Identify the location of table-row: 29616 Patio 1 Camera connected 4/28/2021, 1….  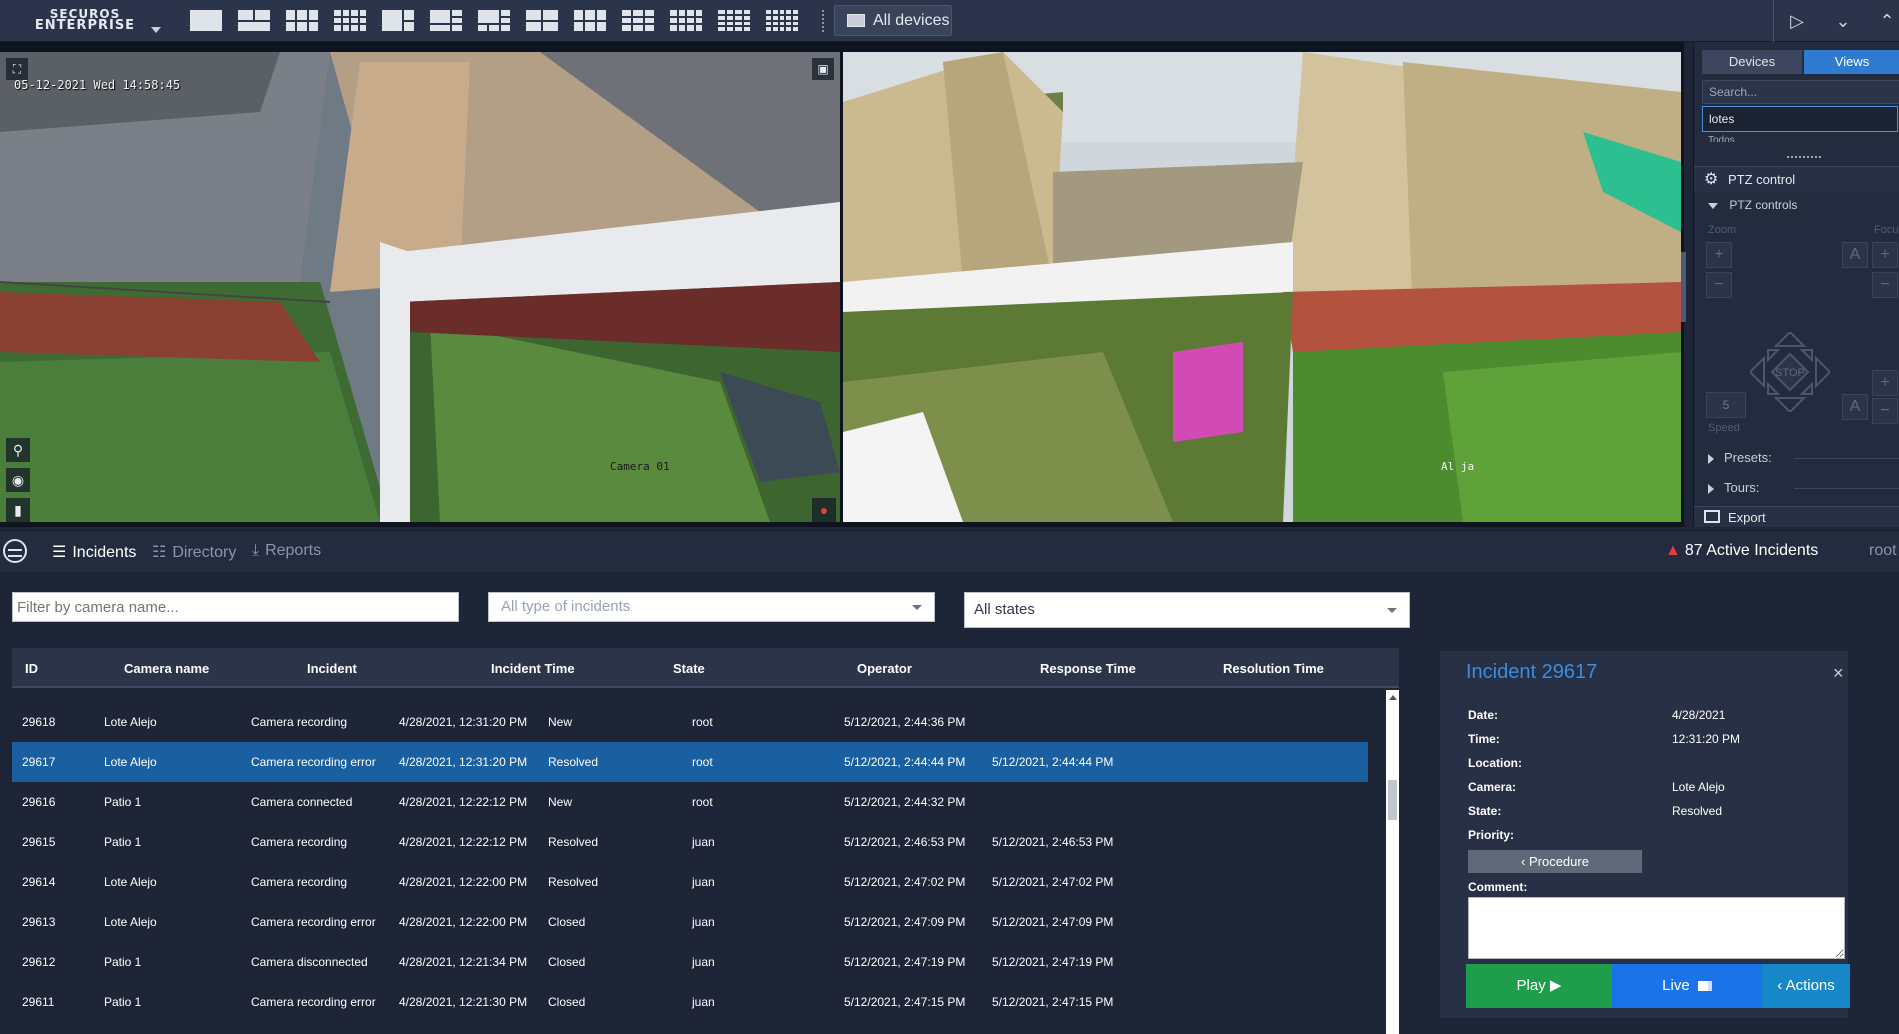
(690, 802).